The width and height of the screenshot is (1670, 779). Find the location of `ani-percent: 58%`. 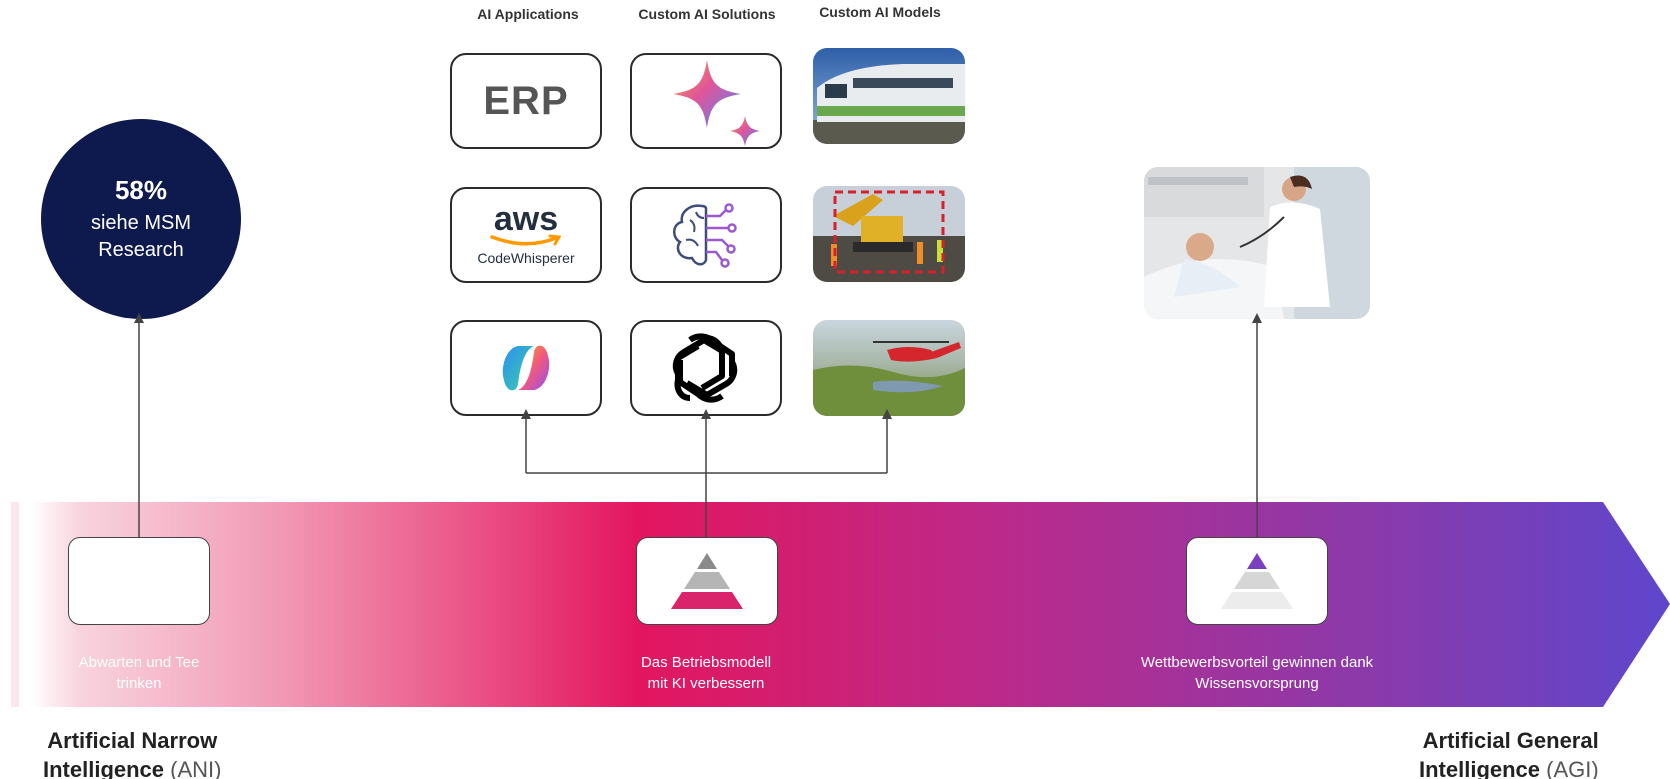

ani-percent: 58% is located at coordinates (141, 189).